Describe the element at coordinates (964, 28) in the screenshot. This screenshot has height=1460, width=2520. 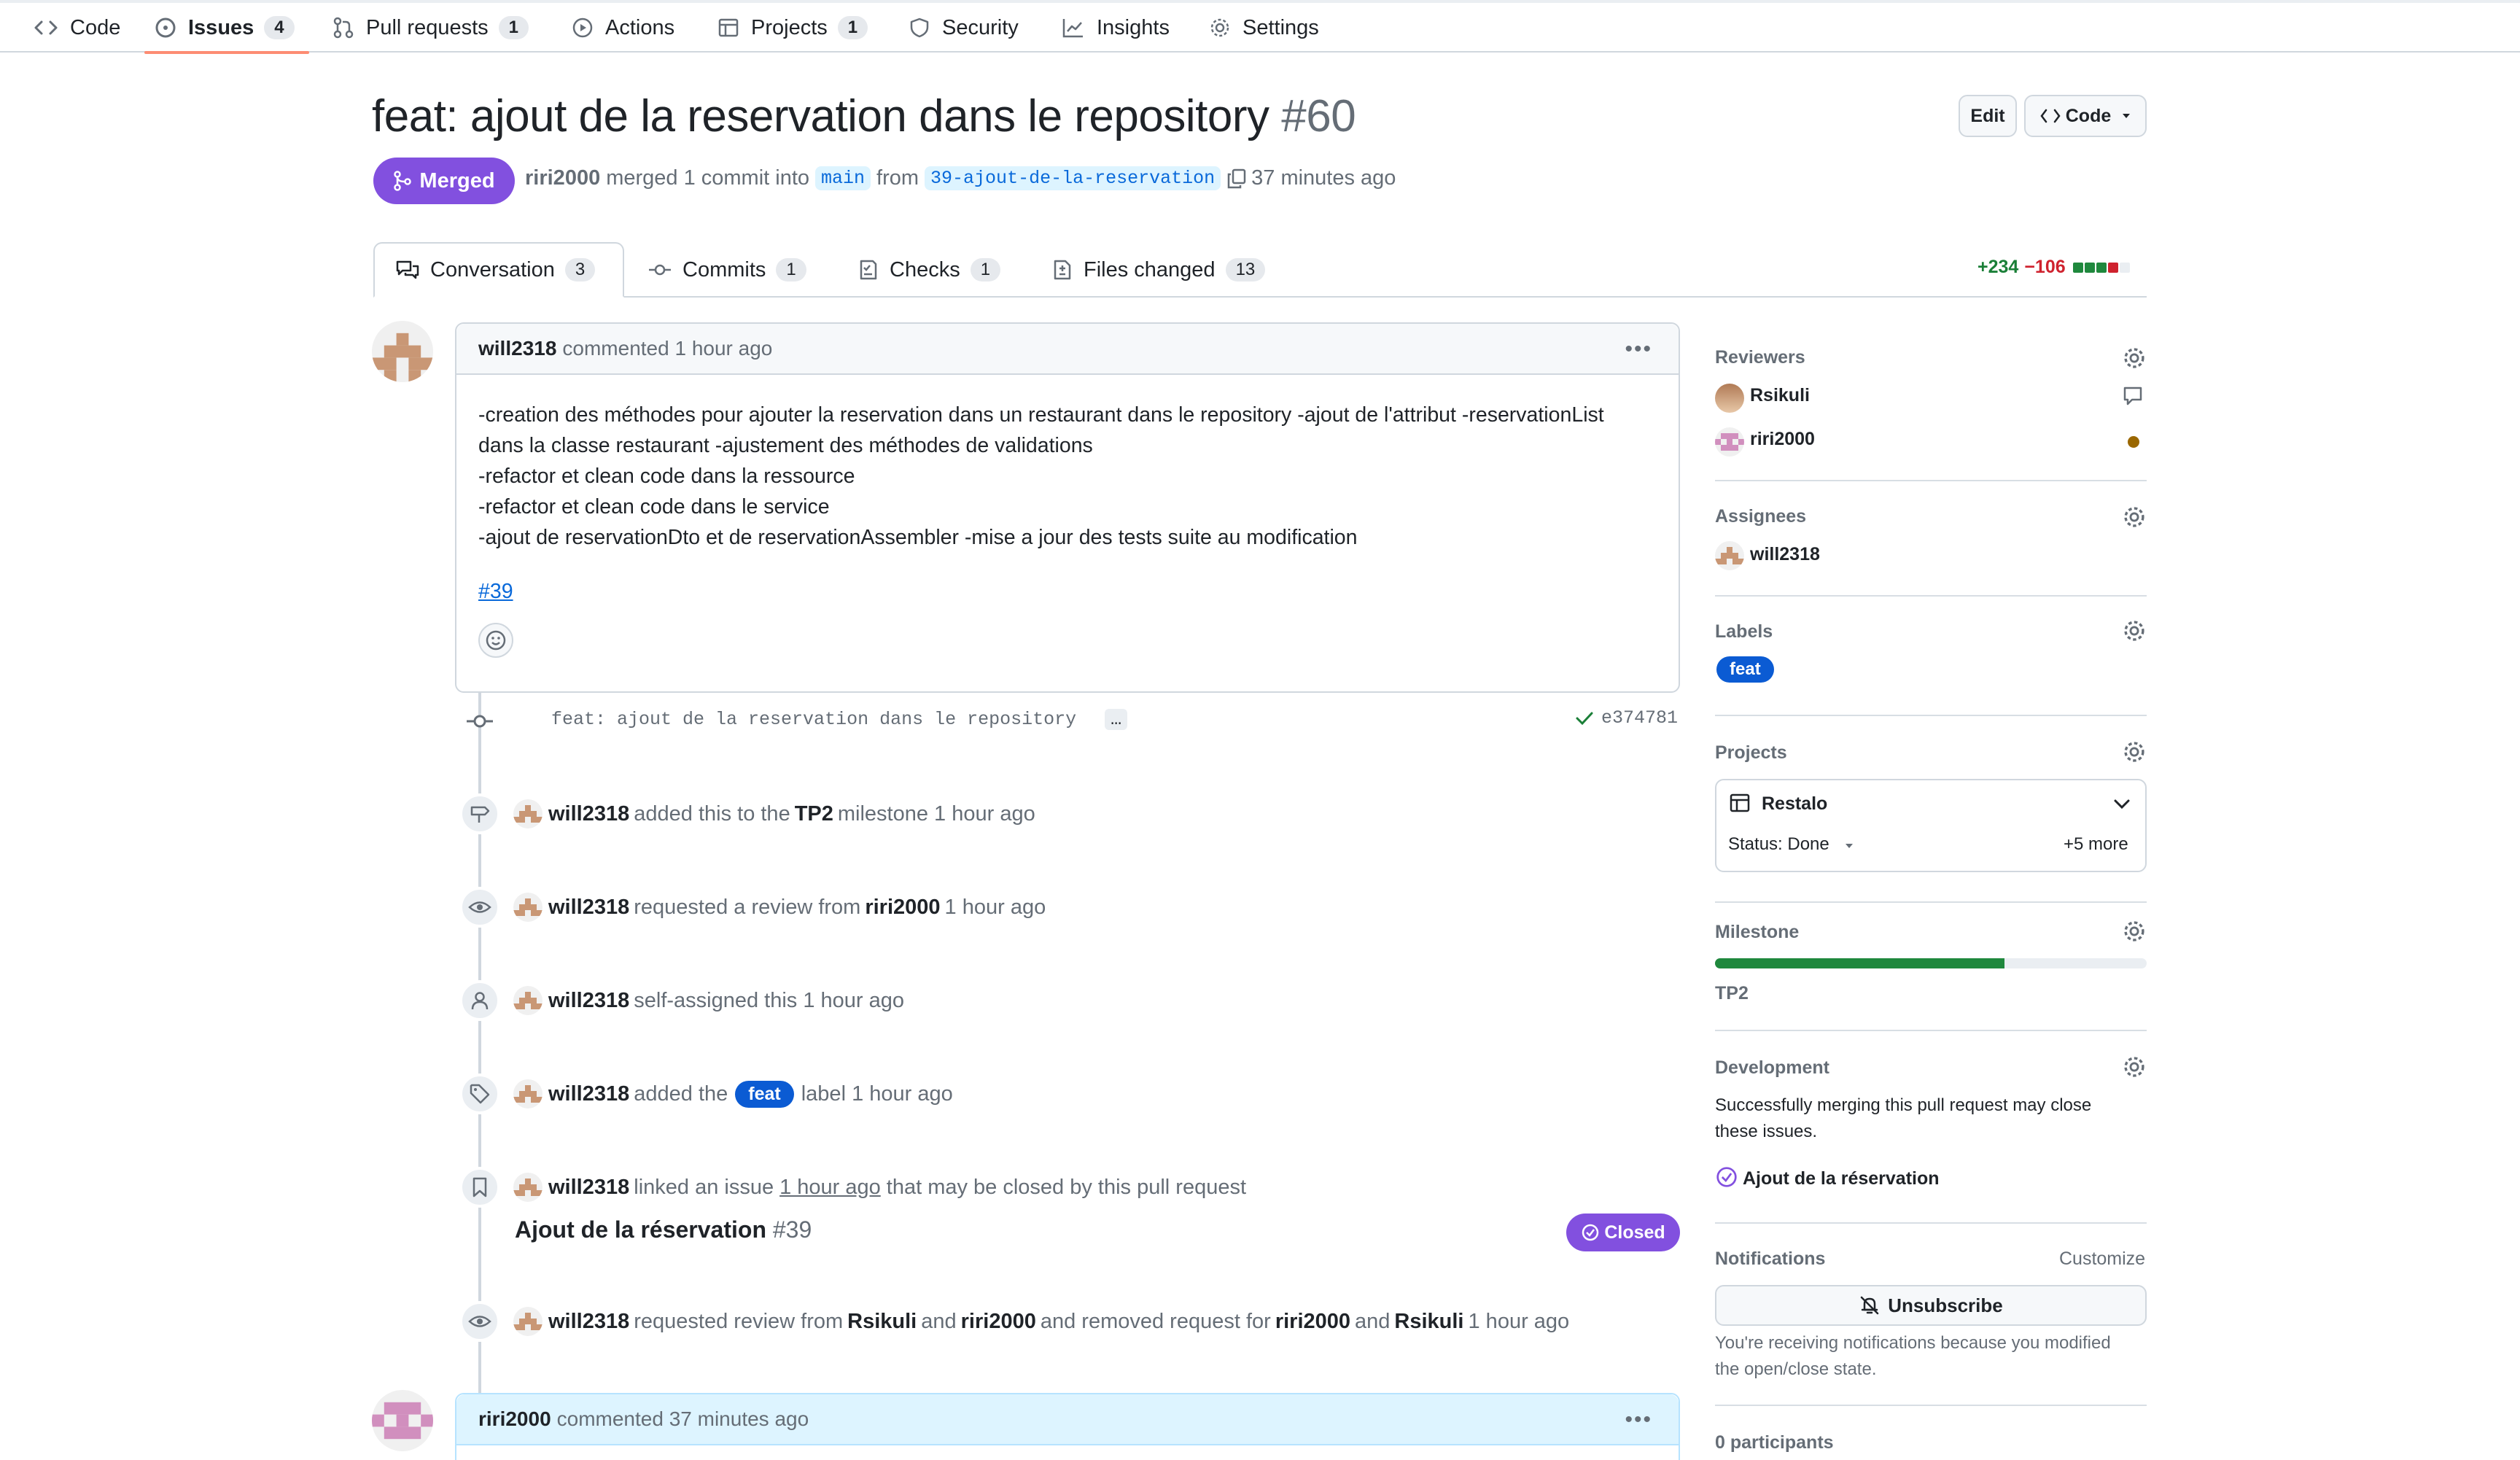
I see `nav-security: Security` at that location.